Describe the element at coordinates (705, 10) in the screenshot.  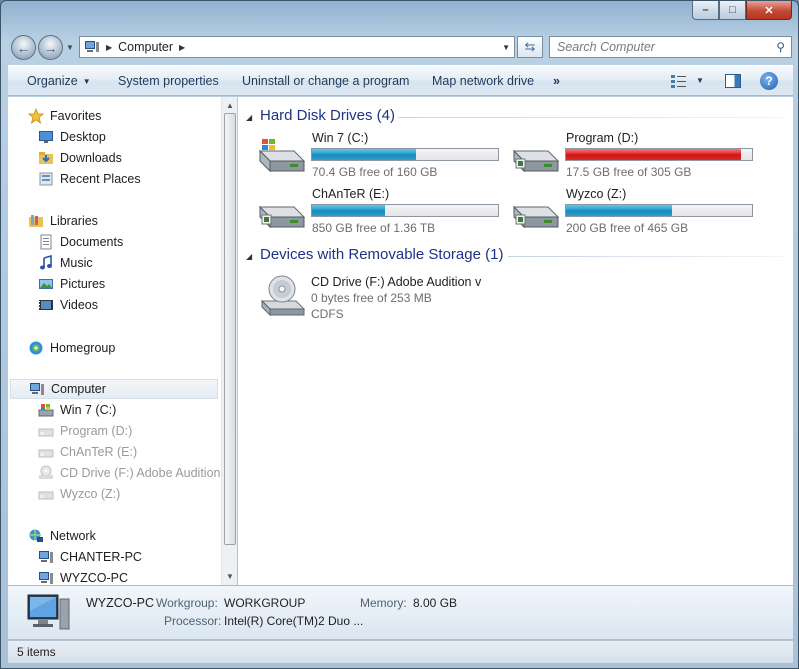
I see `minimize-button: –` at that location.